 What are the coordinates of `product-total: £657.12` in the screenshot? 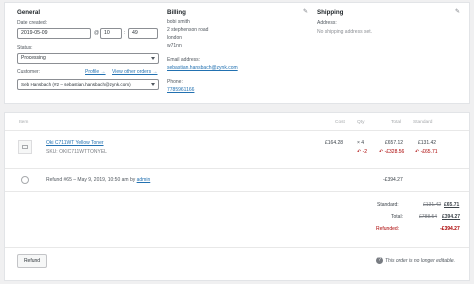 It's located at (394, 143).